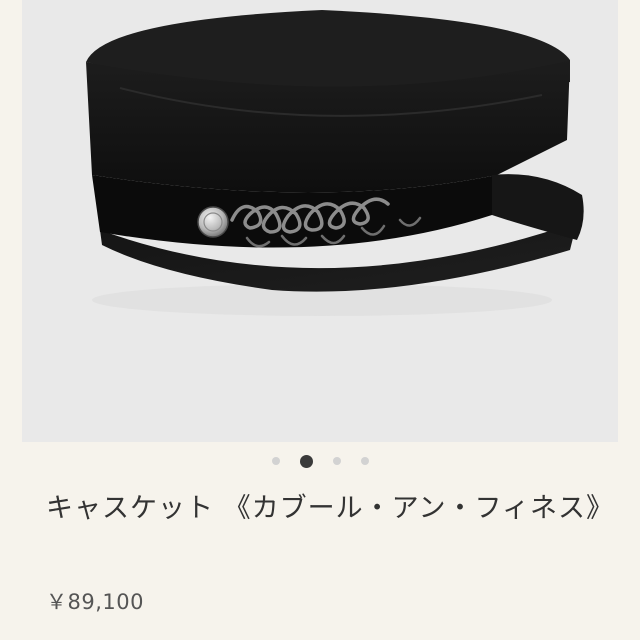 The image size is (640, 640). Describe the element at coordinates (306, 461) in the screenshot. I see `carousel-dot-2-active` at that location.